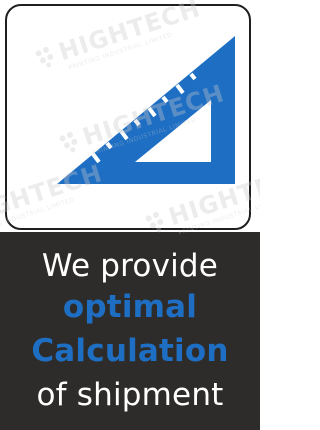 This screenshot has height=430, width=320. I want to click on caption-line-4: of shipment, so click(130, 395).